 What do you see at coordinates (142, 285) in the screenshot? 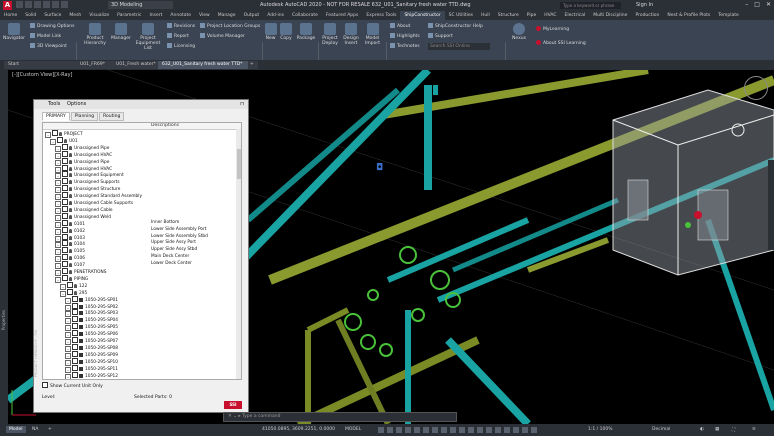
I see `tree-row: −122` at bounding box center [142, 285].